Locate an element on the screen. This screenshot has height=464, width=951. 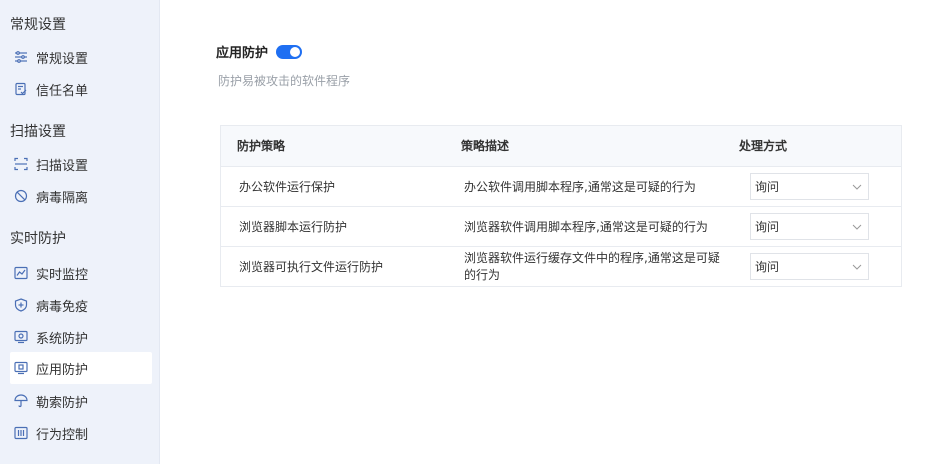
sidebar-item-label: 应用防护 is located at coordinates (62, 370).